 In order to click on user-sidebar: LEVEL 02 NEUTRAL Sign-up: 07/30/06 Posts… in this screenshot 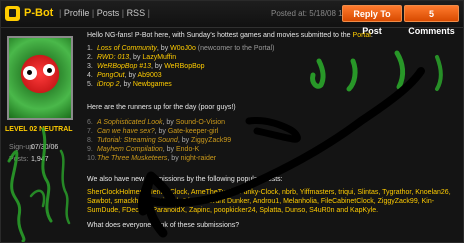, I will do `click(40, 135)`.